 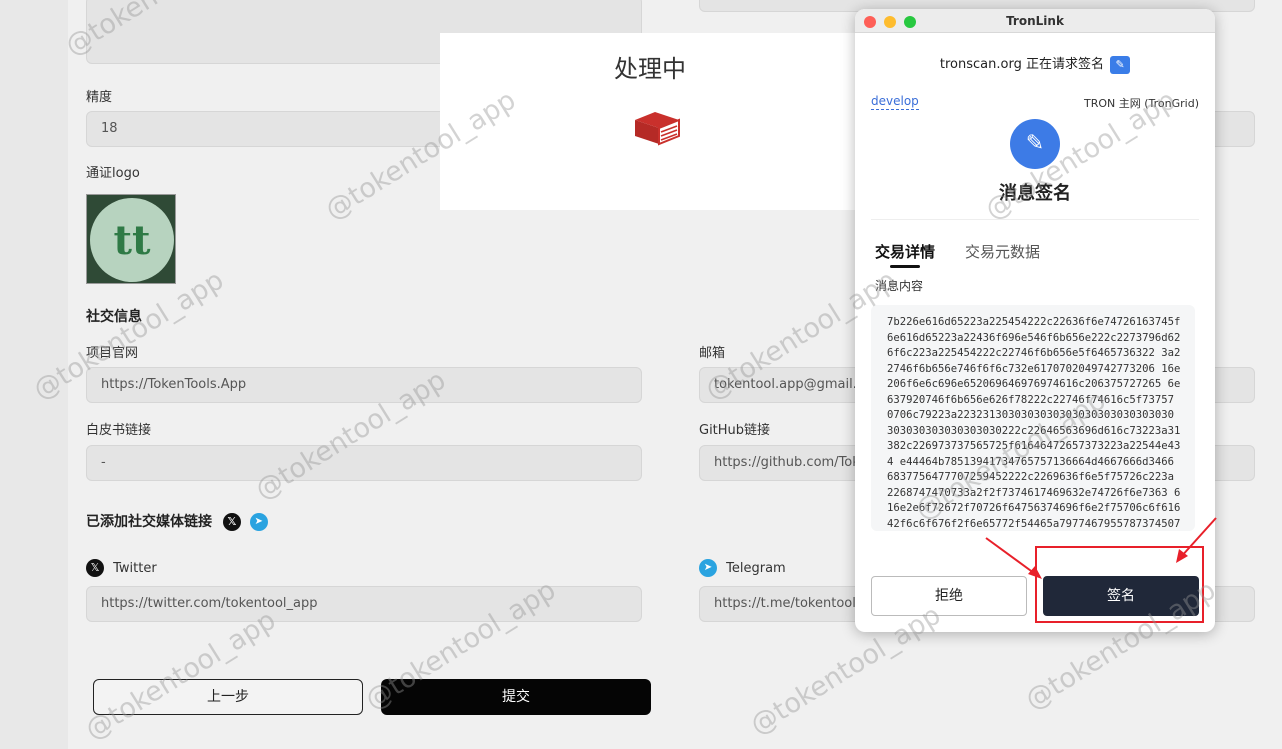 What do you see at coordinates (113, 173) in the screenshot?
I see `logo-label: 通证logo` at bounding box center [113, 173].